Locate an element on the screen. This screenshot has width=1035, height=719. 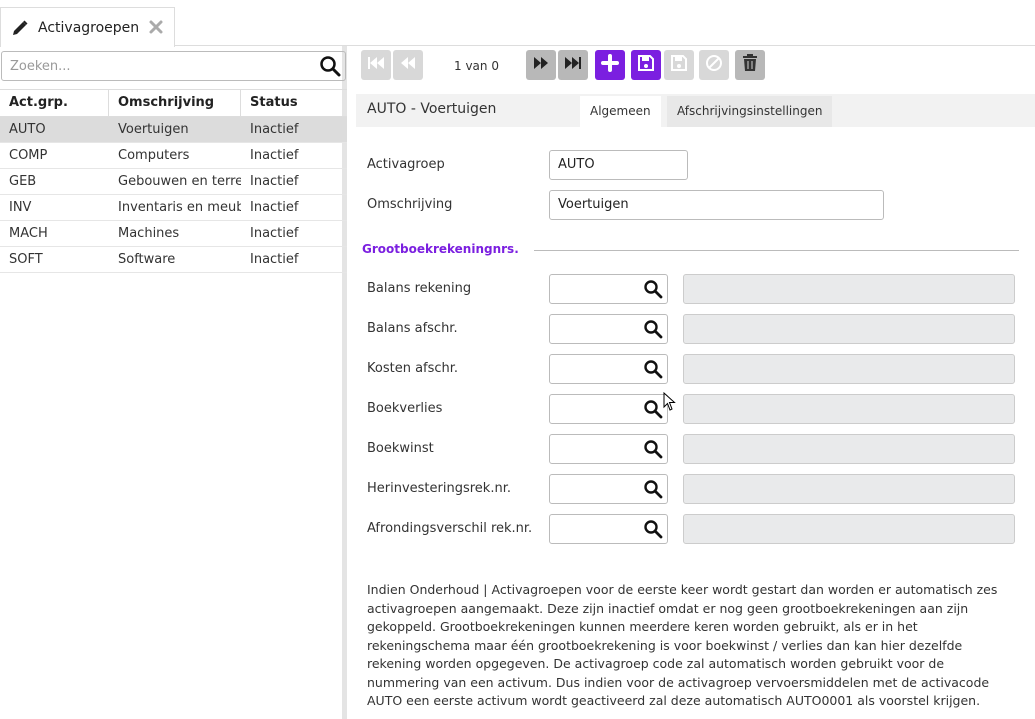
balans-afschr-description is located at coordinates (849, 329).